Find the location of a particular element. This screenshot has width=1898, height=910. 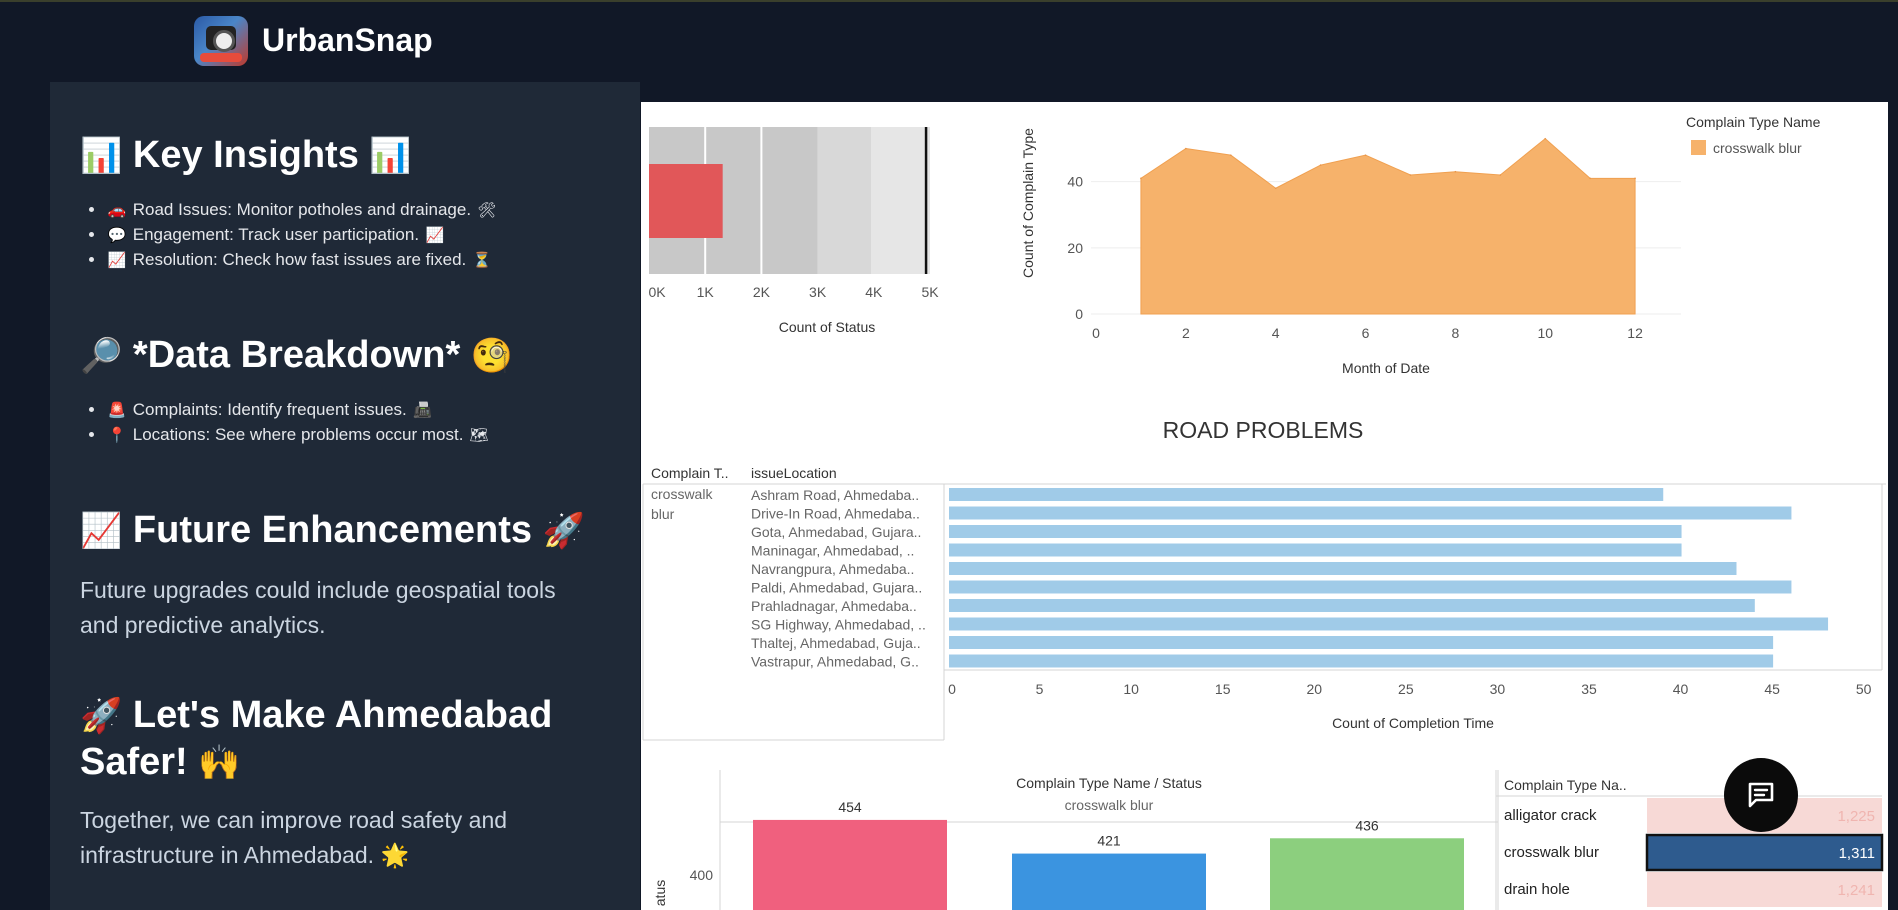

chat-icon is located at coordinates (1761, 795).